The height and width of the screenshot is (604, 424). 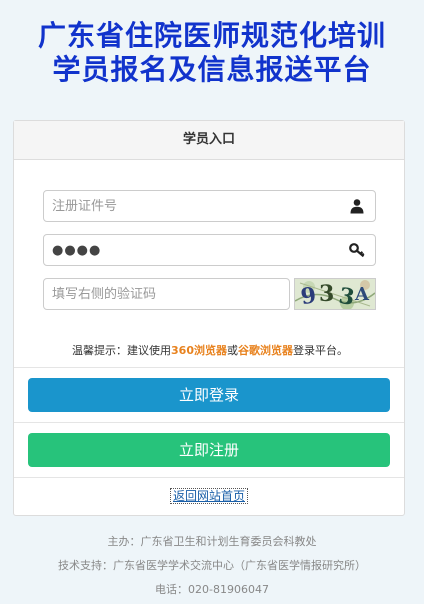 What do you see at coordinates (357, 250) in the screenshot?
I see `key-icon` at bounding box center [357, 250].